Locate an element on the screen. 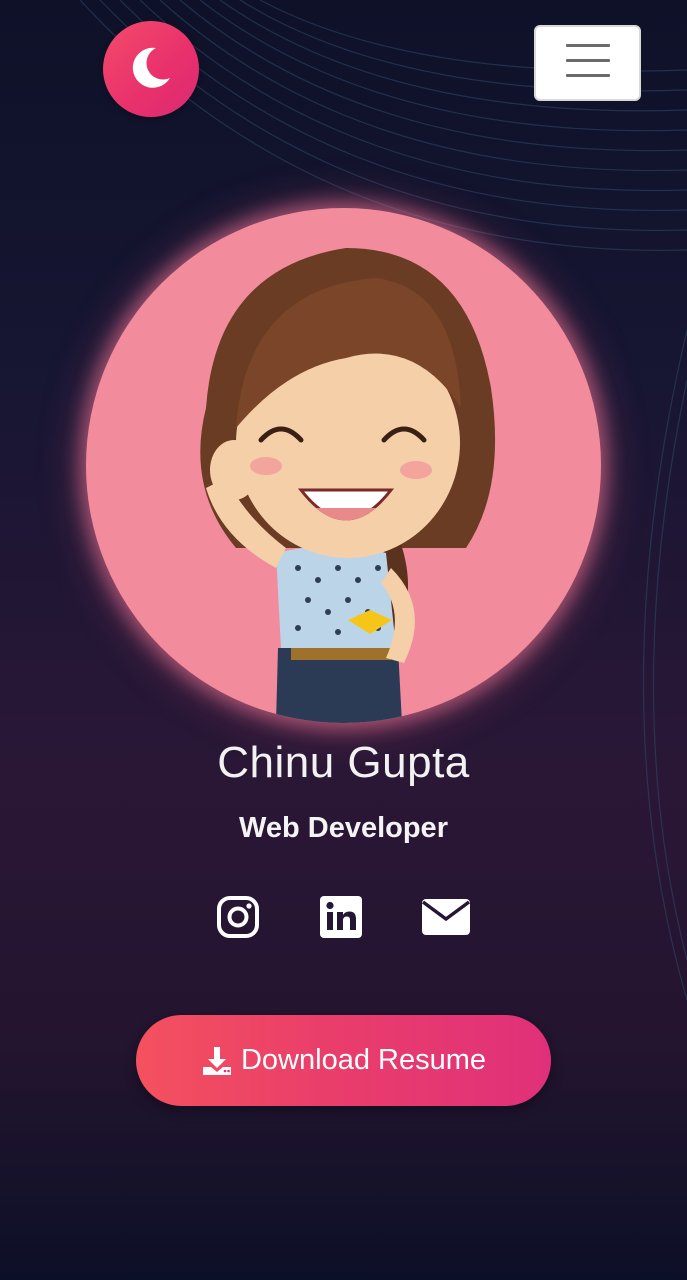 The width and height of the screenshot is (687, 1280). download-icon is located at coordinates (217, 1061).